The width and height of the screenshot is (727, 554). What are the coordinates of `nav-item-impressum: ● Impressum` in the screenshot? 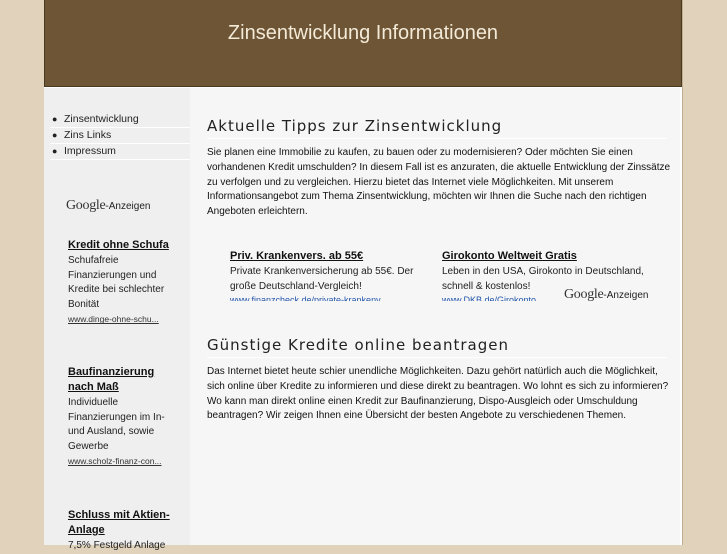 It's located at (120, 152).